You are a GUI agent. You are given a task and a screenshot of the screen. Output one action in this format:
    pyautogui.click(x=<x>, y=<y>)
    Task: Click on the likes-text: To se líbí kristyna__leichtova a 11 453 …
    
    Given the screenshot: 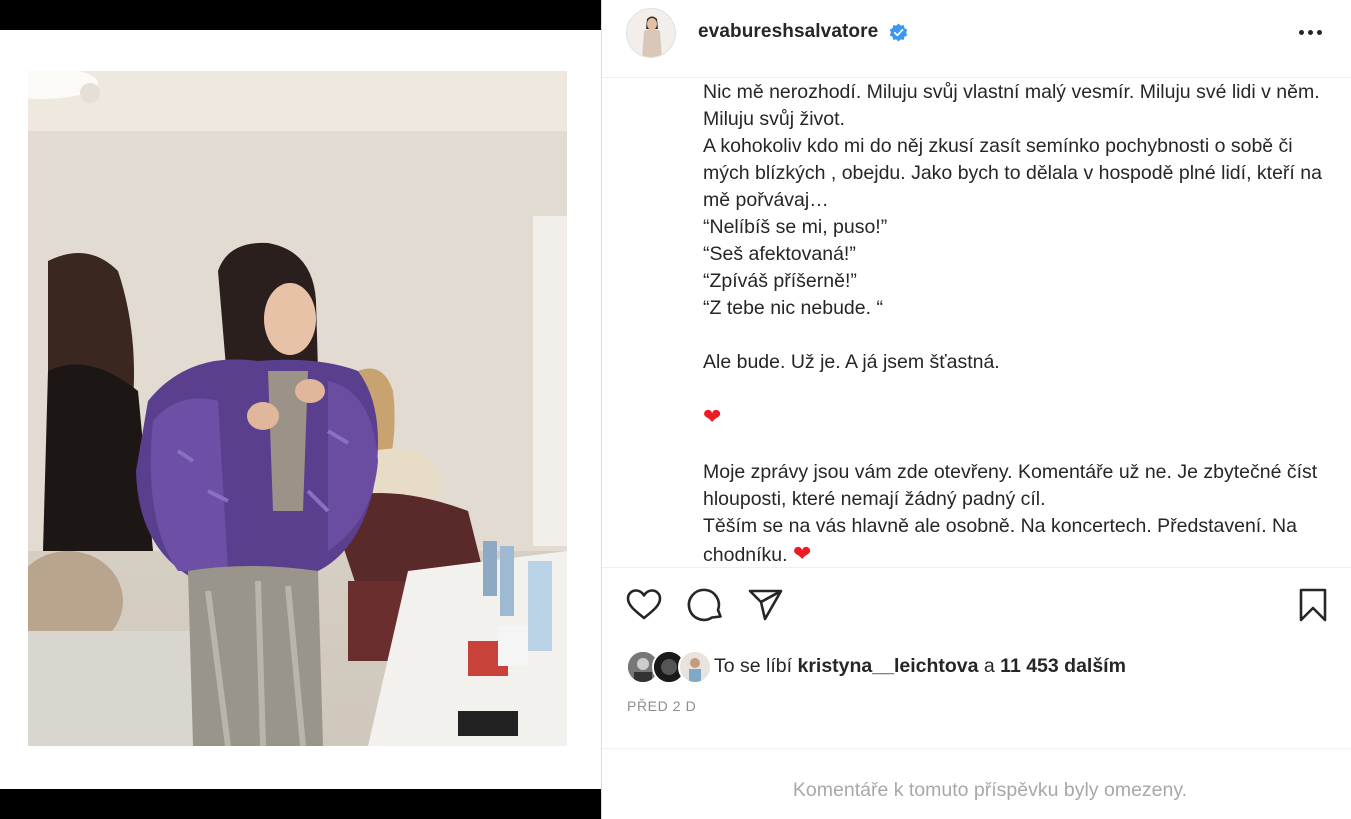 What is the action you would take?
    pyautogui.click(x=920, y=666)
    